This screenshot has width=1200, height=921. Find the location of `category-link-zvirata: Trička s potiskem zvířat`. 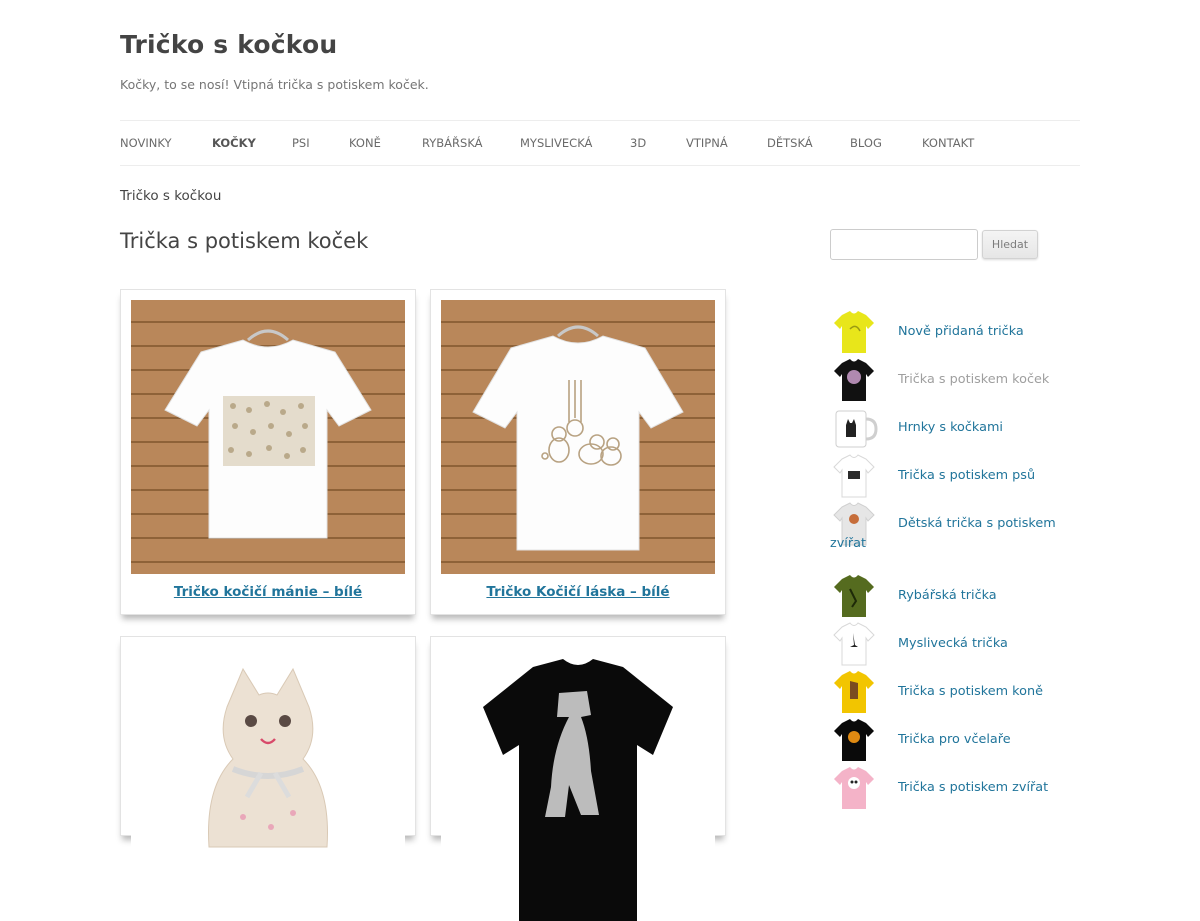

category-link-zvirata: Trička s potiskem zvířat is located at coordinates (950, 788).